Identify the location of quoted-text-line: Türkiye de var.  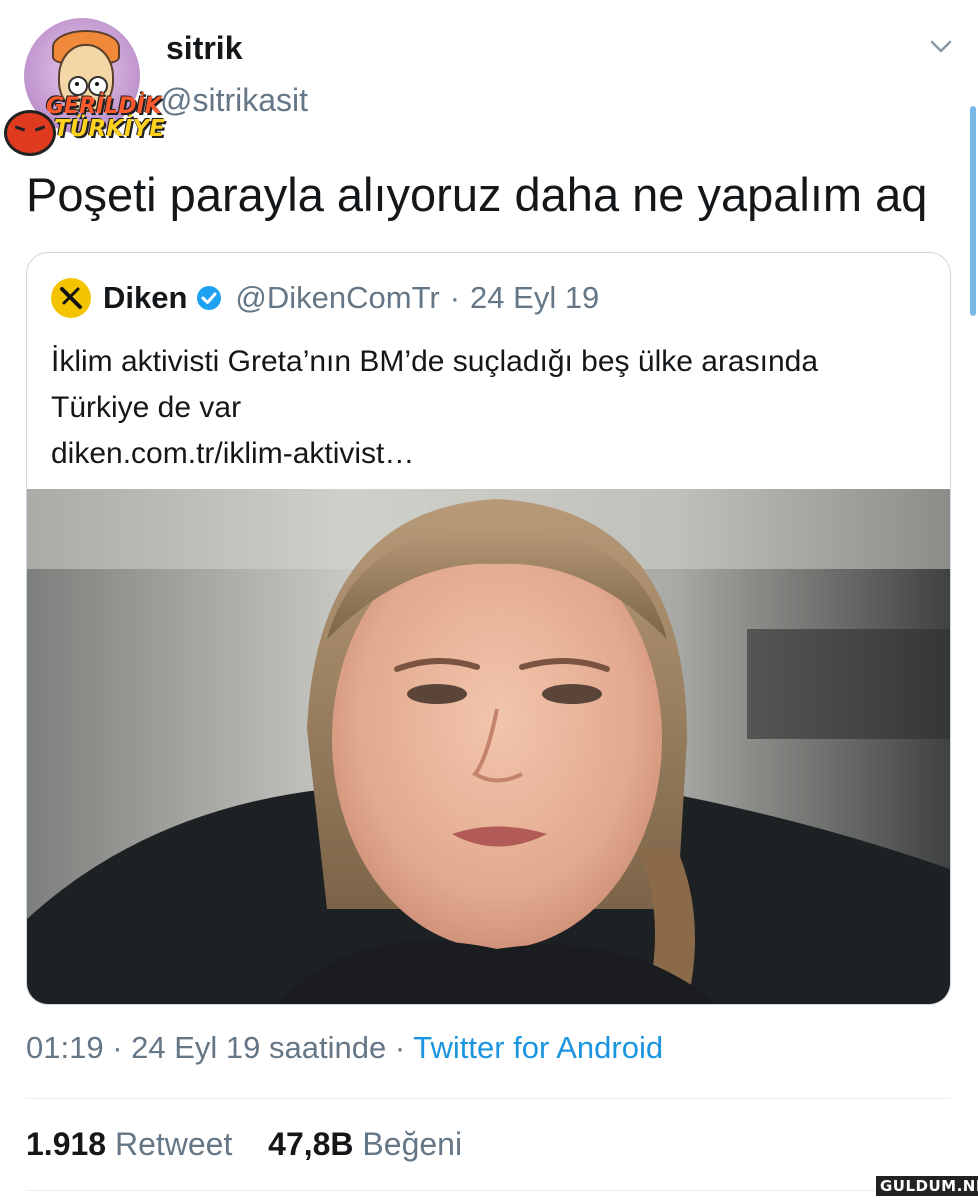
(146, 407).